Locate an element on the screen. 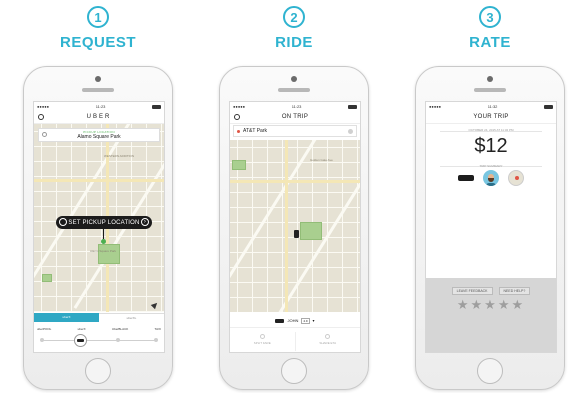 Image resolution: width=588 pixels, height=393 pixels. vehicle-tabs: uberX uberXL is located at coordinates (99, 317).